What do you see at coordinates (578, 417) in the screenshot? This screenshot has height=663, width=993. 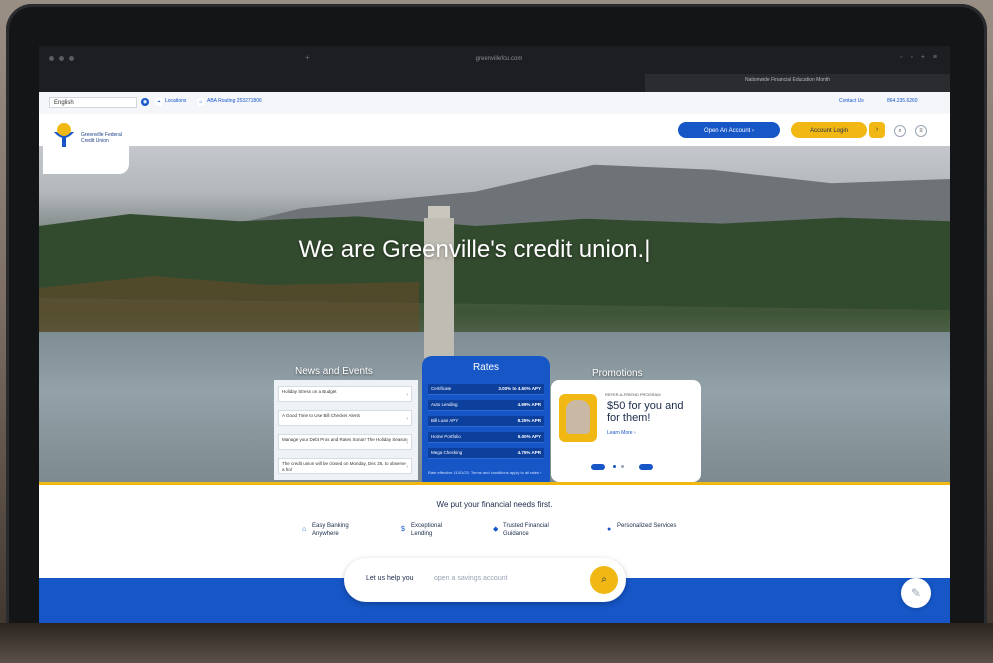 I see `promotion-portrait` at bounding box center [578, 417].